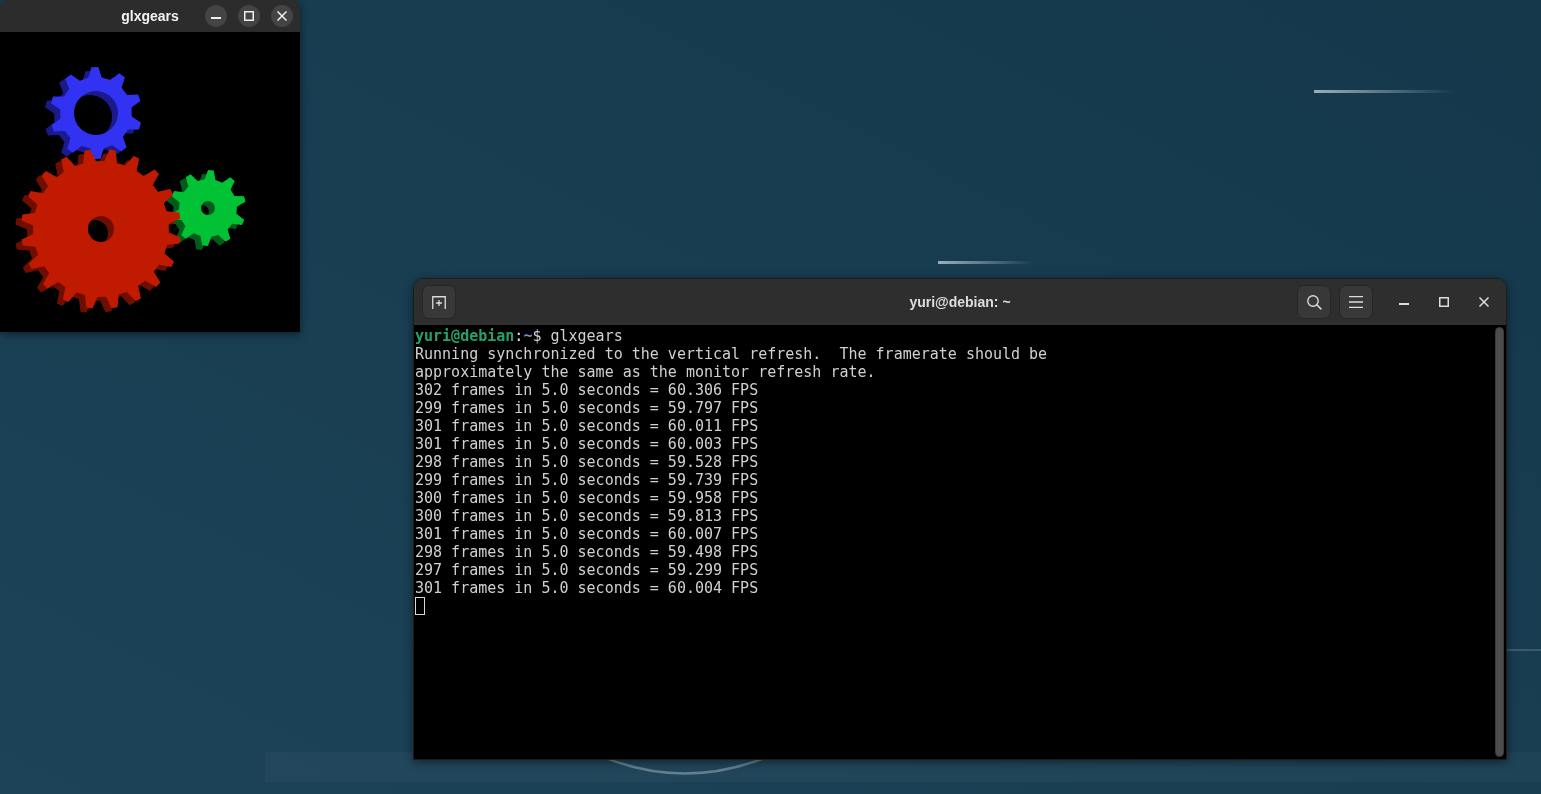 This screenshot has height=794, width=1541. Describe the element at coordinates (1499, 542) in the screenshot. I see `scrollbar-thumb` at that location.